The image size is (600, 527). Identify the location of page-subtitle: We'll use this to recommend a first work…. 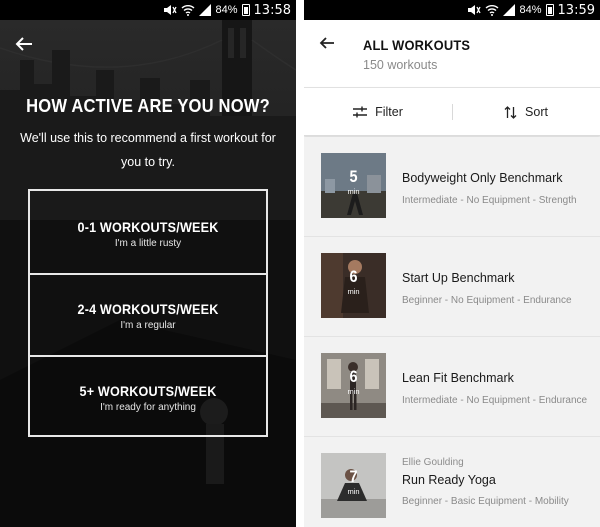
(148, 150).